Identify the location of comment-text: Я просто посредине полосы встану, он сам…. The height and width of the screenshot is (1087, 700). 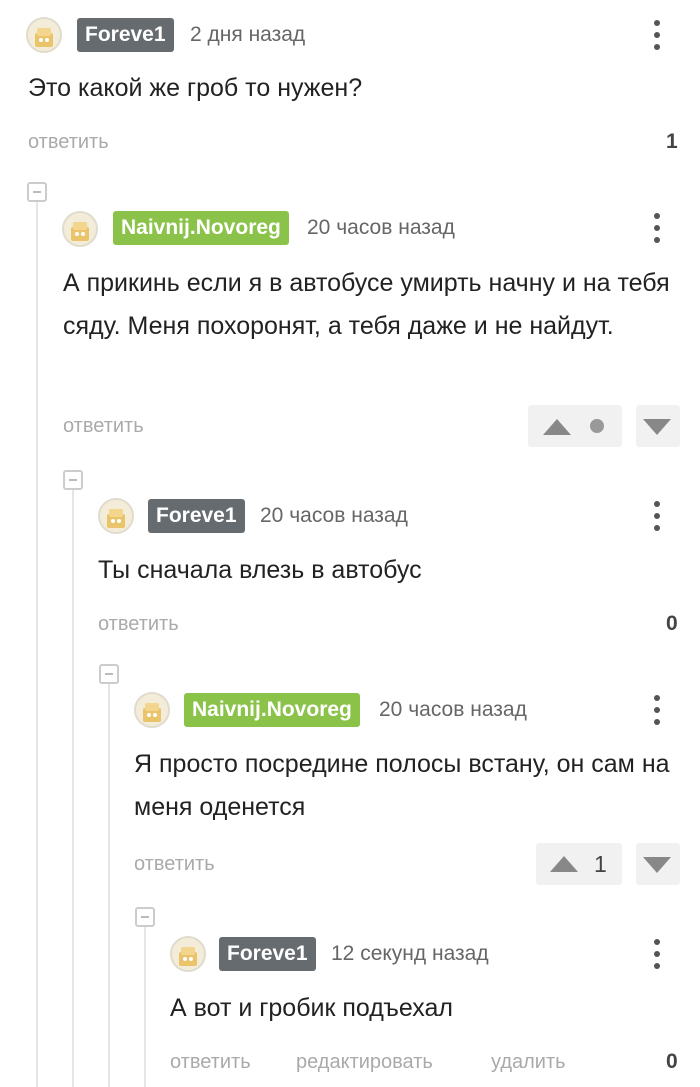
(402, 785).